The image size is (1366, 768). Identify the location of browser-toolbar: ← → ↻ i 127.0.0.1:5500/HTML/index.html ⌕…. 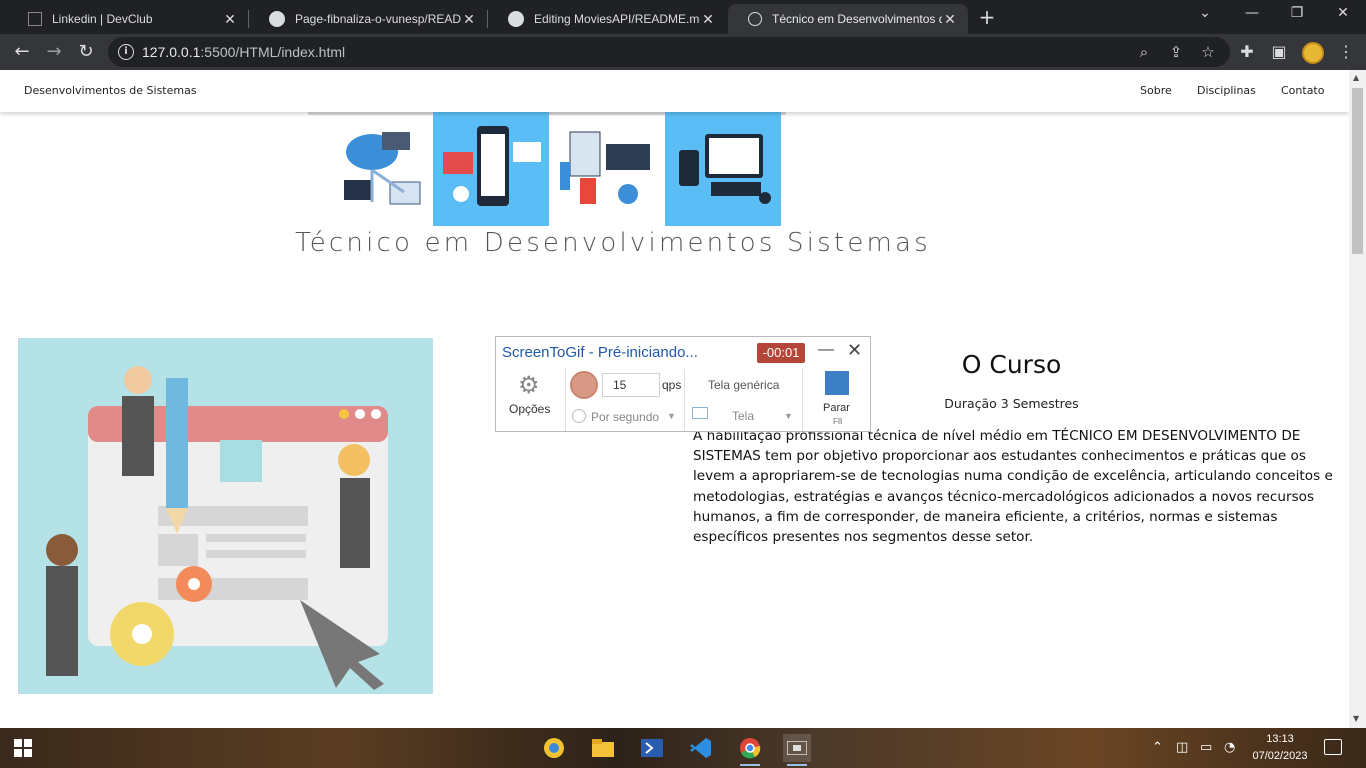
(683, 52).